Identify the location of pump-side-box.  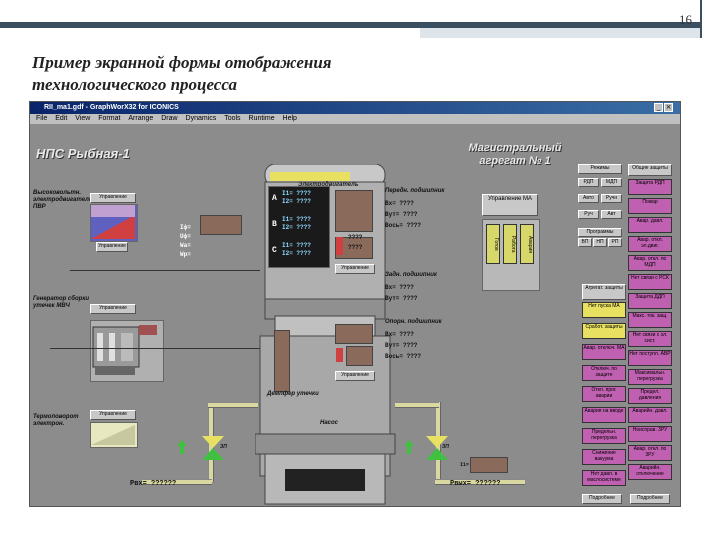
(282, 361).